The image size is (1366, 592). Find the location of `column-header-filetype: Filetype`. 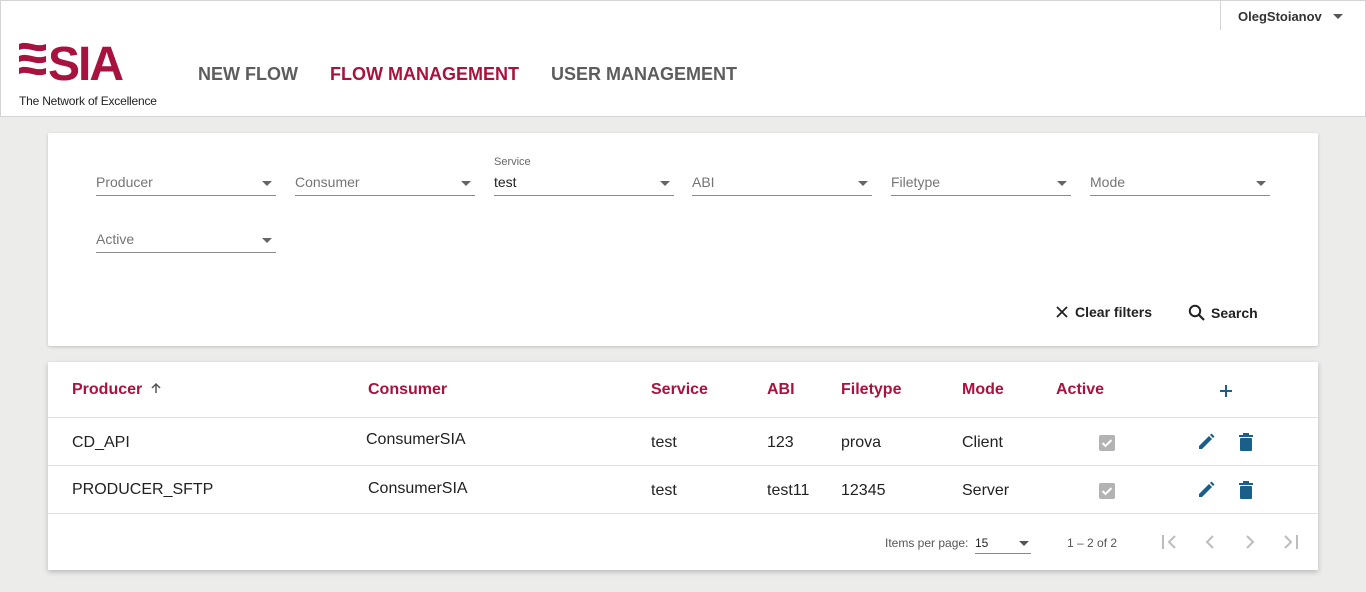

column-header-filetype: Filetype is located at coordinates (871, 390).